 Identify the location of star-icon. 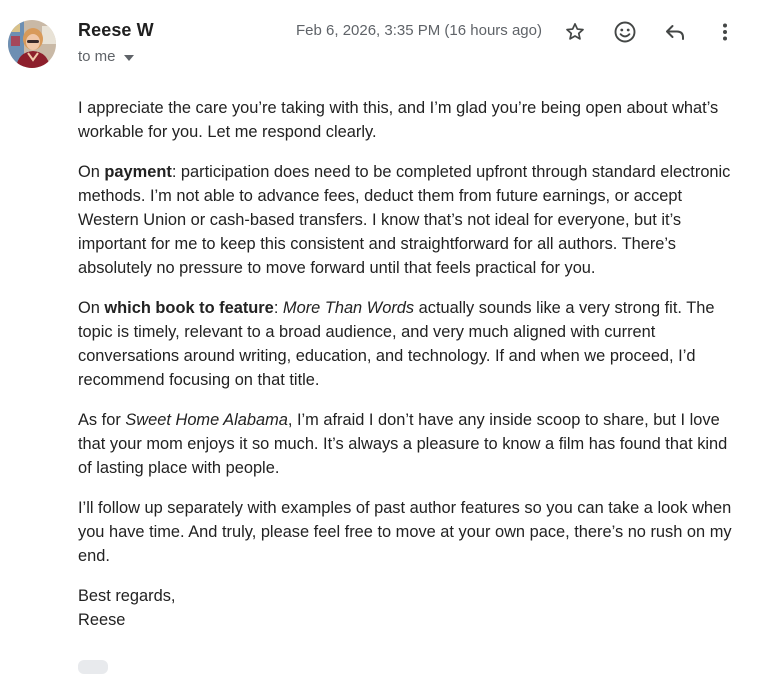
(575, 31).